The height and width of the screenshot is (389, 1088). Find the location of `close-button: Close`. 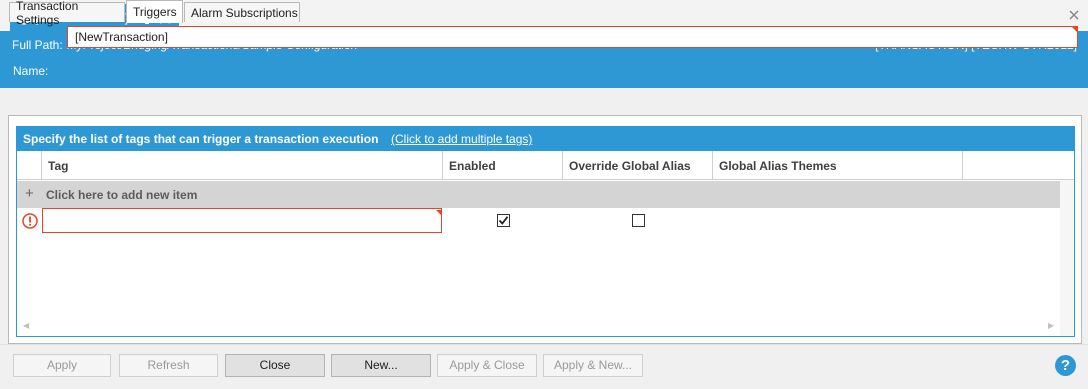

close-button: Close is located at coordinates (275, 365).